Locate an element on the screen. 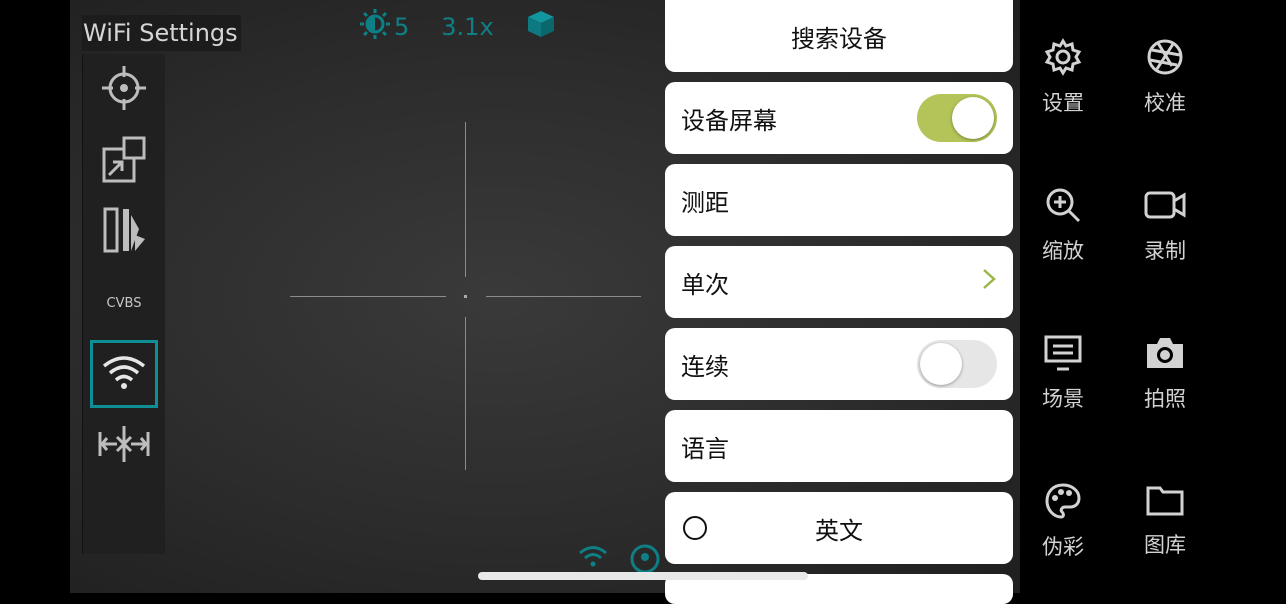 This screenshot has width=1286, height=604. wifi-settings-title: WiFi Settings is located at coordinates (161, 33).